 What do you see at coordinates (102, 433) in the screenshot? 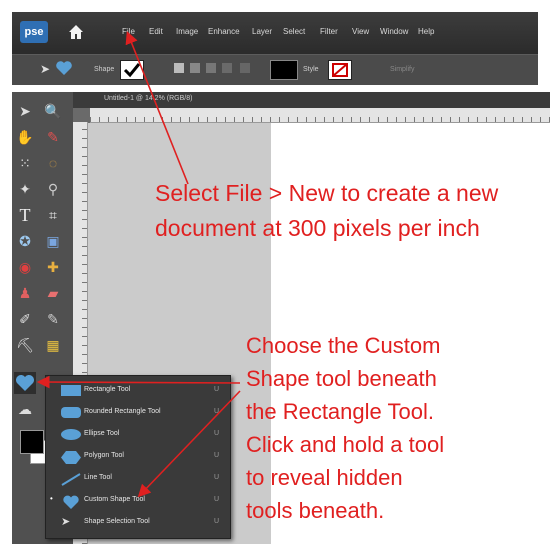
I see `flyout-item-label: Ellipse Tool` at bounding box center [102, 433].